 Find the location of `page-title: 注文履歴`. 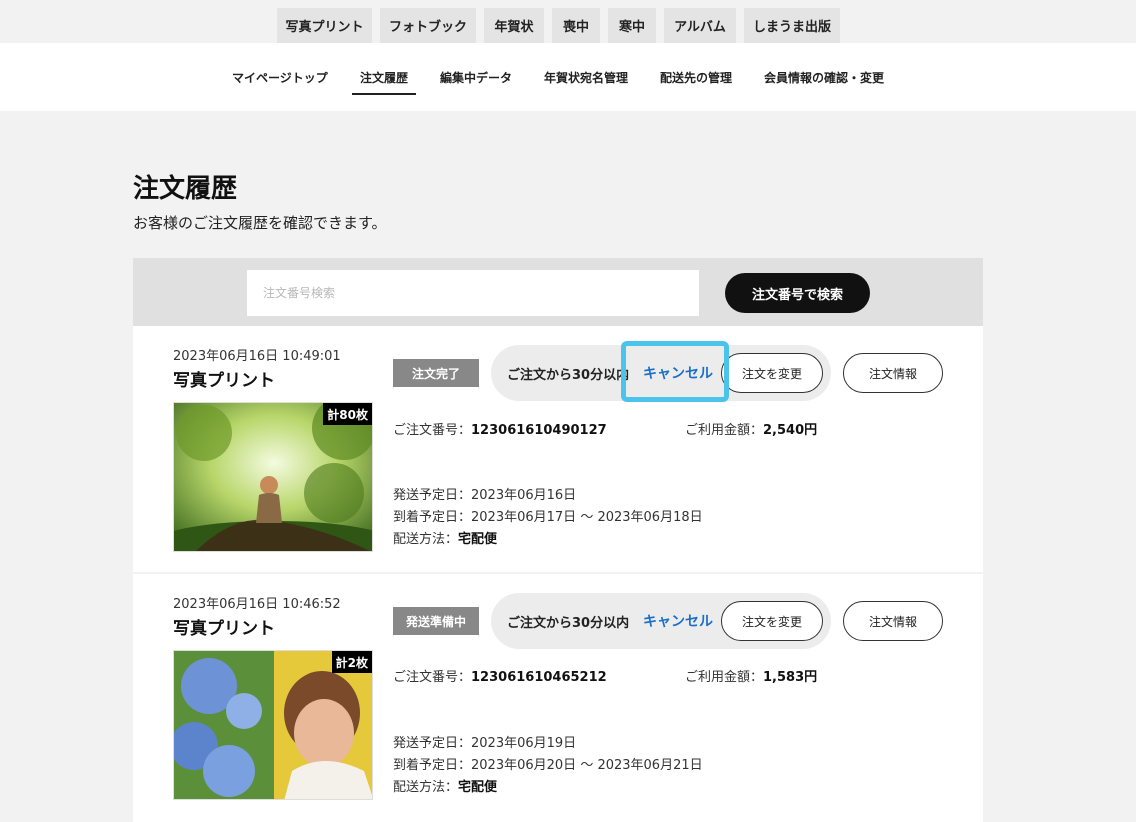

page-title: 注文履歴 is located at coordinates (185, 189).